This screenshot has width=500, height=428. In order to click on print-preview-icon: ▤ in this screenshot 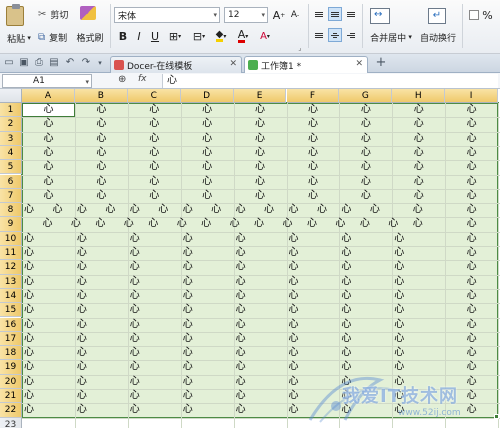, I will do `click(54, 63)`.